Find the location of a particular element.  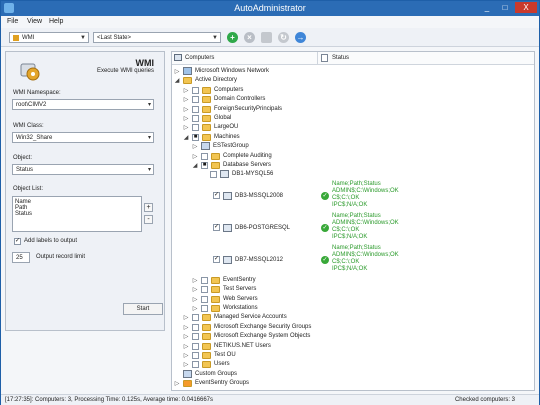

limit-input: 25 is located at coordinates (21, 257).